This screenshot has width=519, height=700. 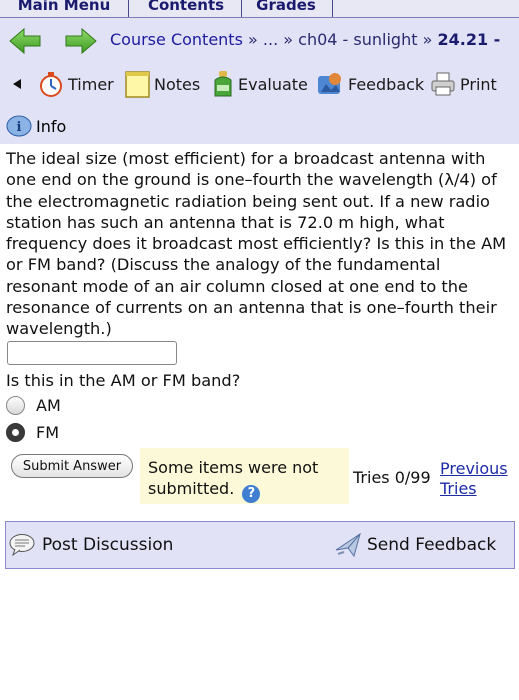 I want to click on main-tab-bar: Main Menu Contents Grades, so click(x=259, y=9).